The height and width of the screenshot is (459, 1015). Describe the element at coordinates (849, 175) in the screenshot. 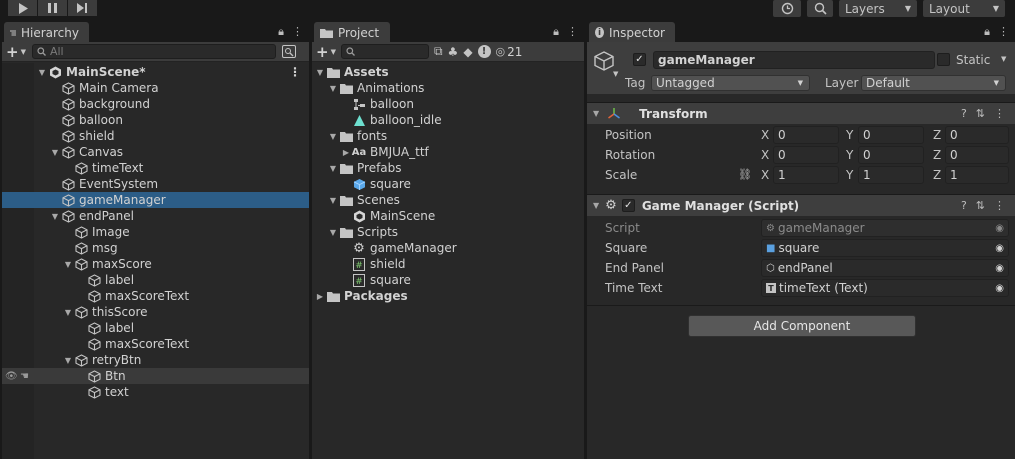

I see `scale-y-axis-label: Y` at that location.